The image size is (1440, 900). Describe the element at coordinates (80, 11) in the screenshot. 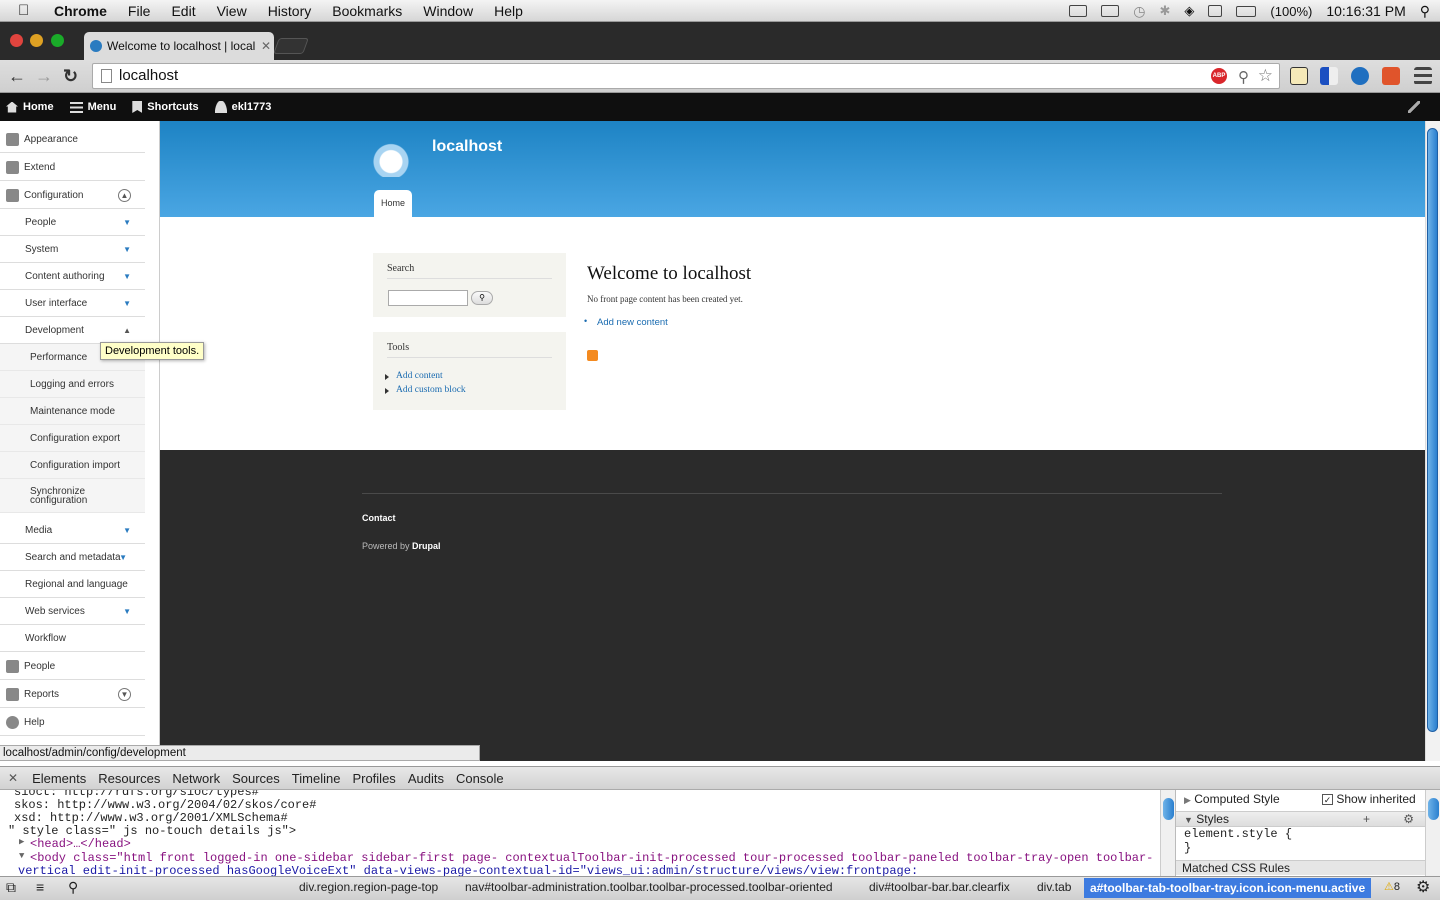

I see `menu-app-chrome: Chrome` at that location.